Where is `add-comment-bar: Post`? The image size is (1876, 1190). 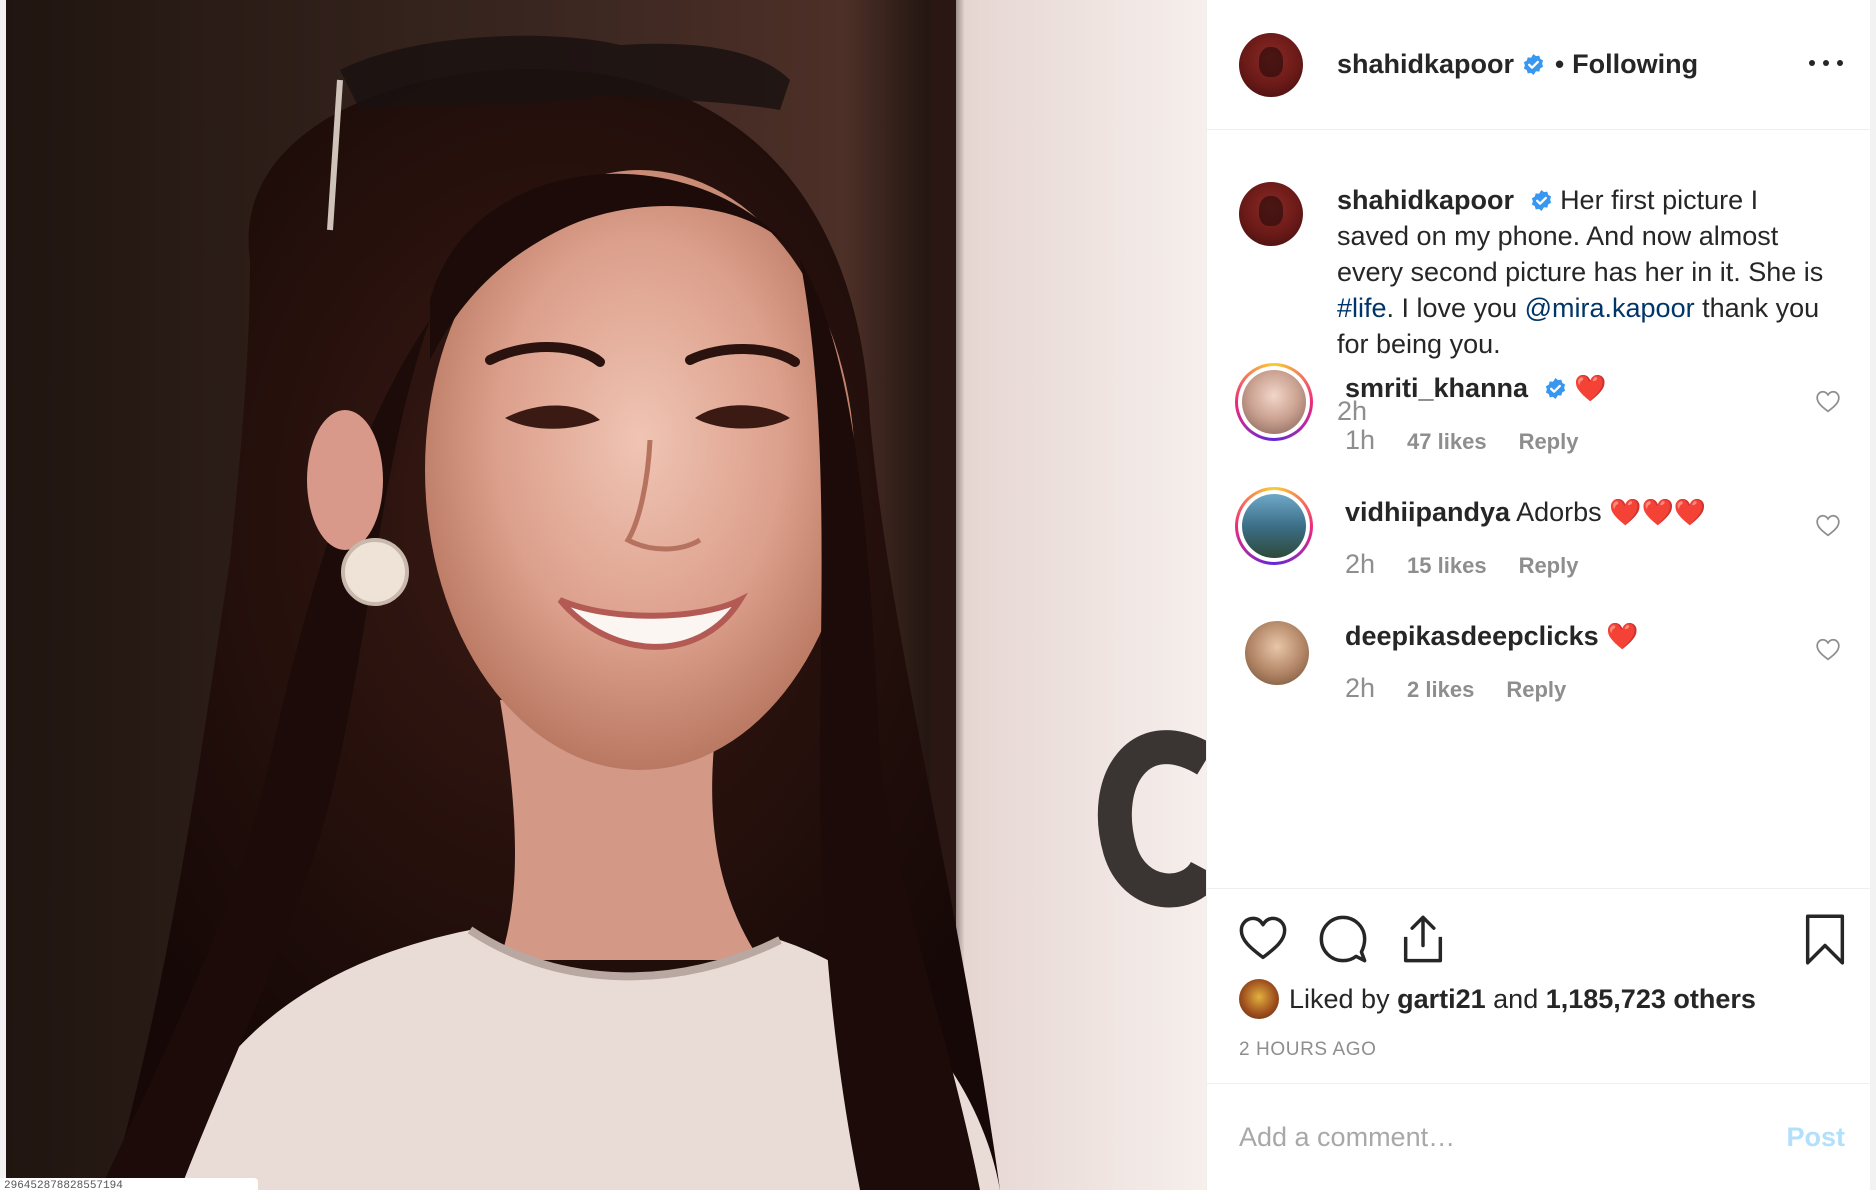 add-comment-bar: Post is located at coordinates (1541, 1136).